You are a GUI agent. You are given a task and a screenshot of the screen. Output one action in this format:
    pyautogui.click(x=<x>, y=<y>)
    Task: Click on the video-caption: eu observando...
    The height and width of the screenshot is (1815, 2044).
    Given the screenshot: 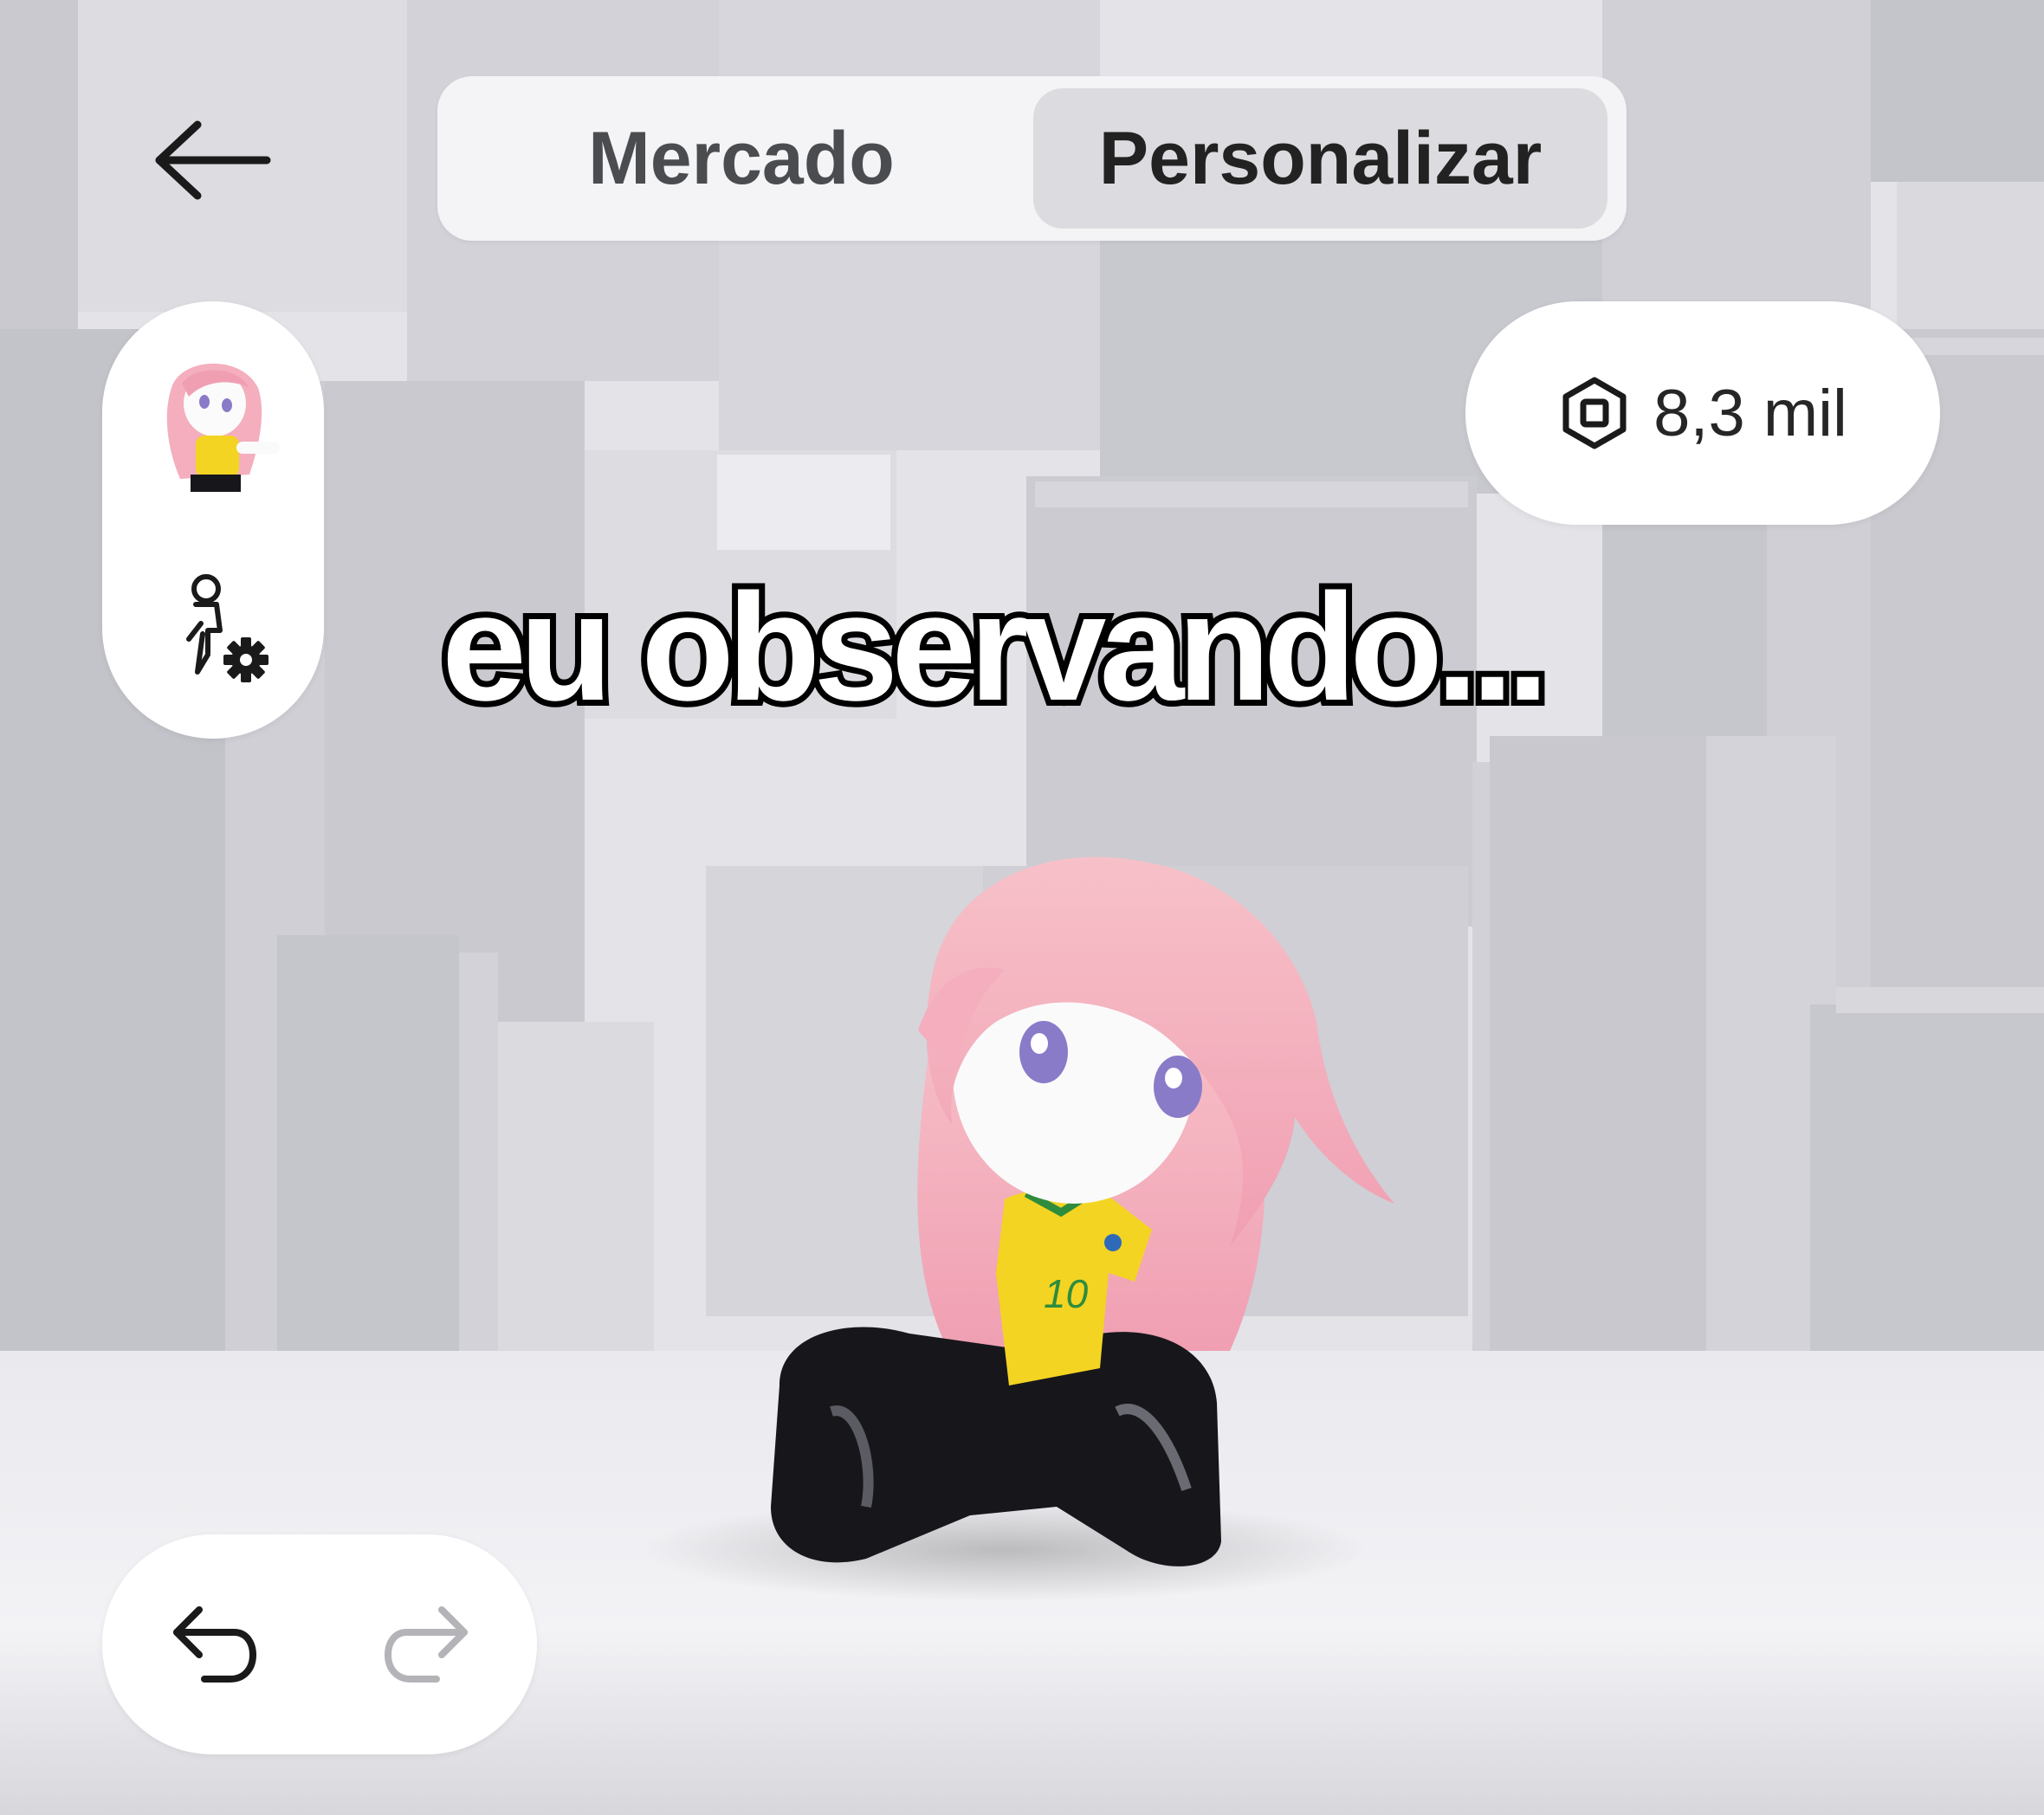 What is the action you would take?
    pyautogui.click(x=996, y=648)
    